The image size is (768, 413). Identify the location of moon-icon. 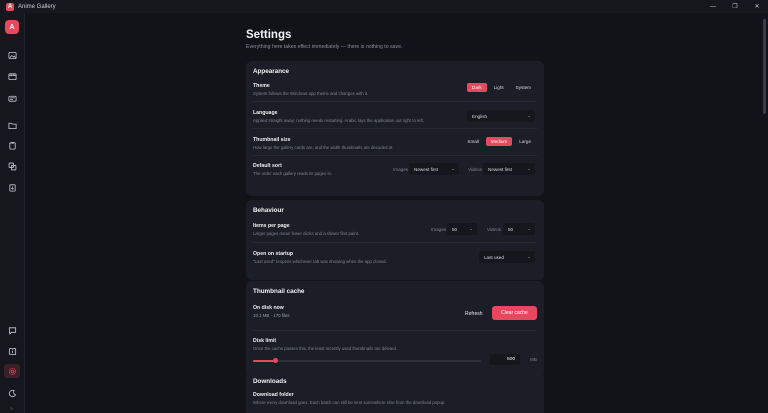
(12, 393).